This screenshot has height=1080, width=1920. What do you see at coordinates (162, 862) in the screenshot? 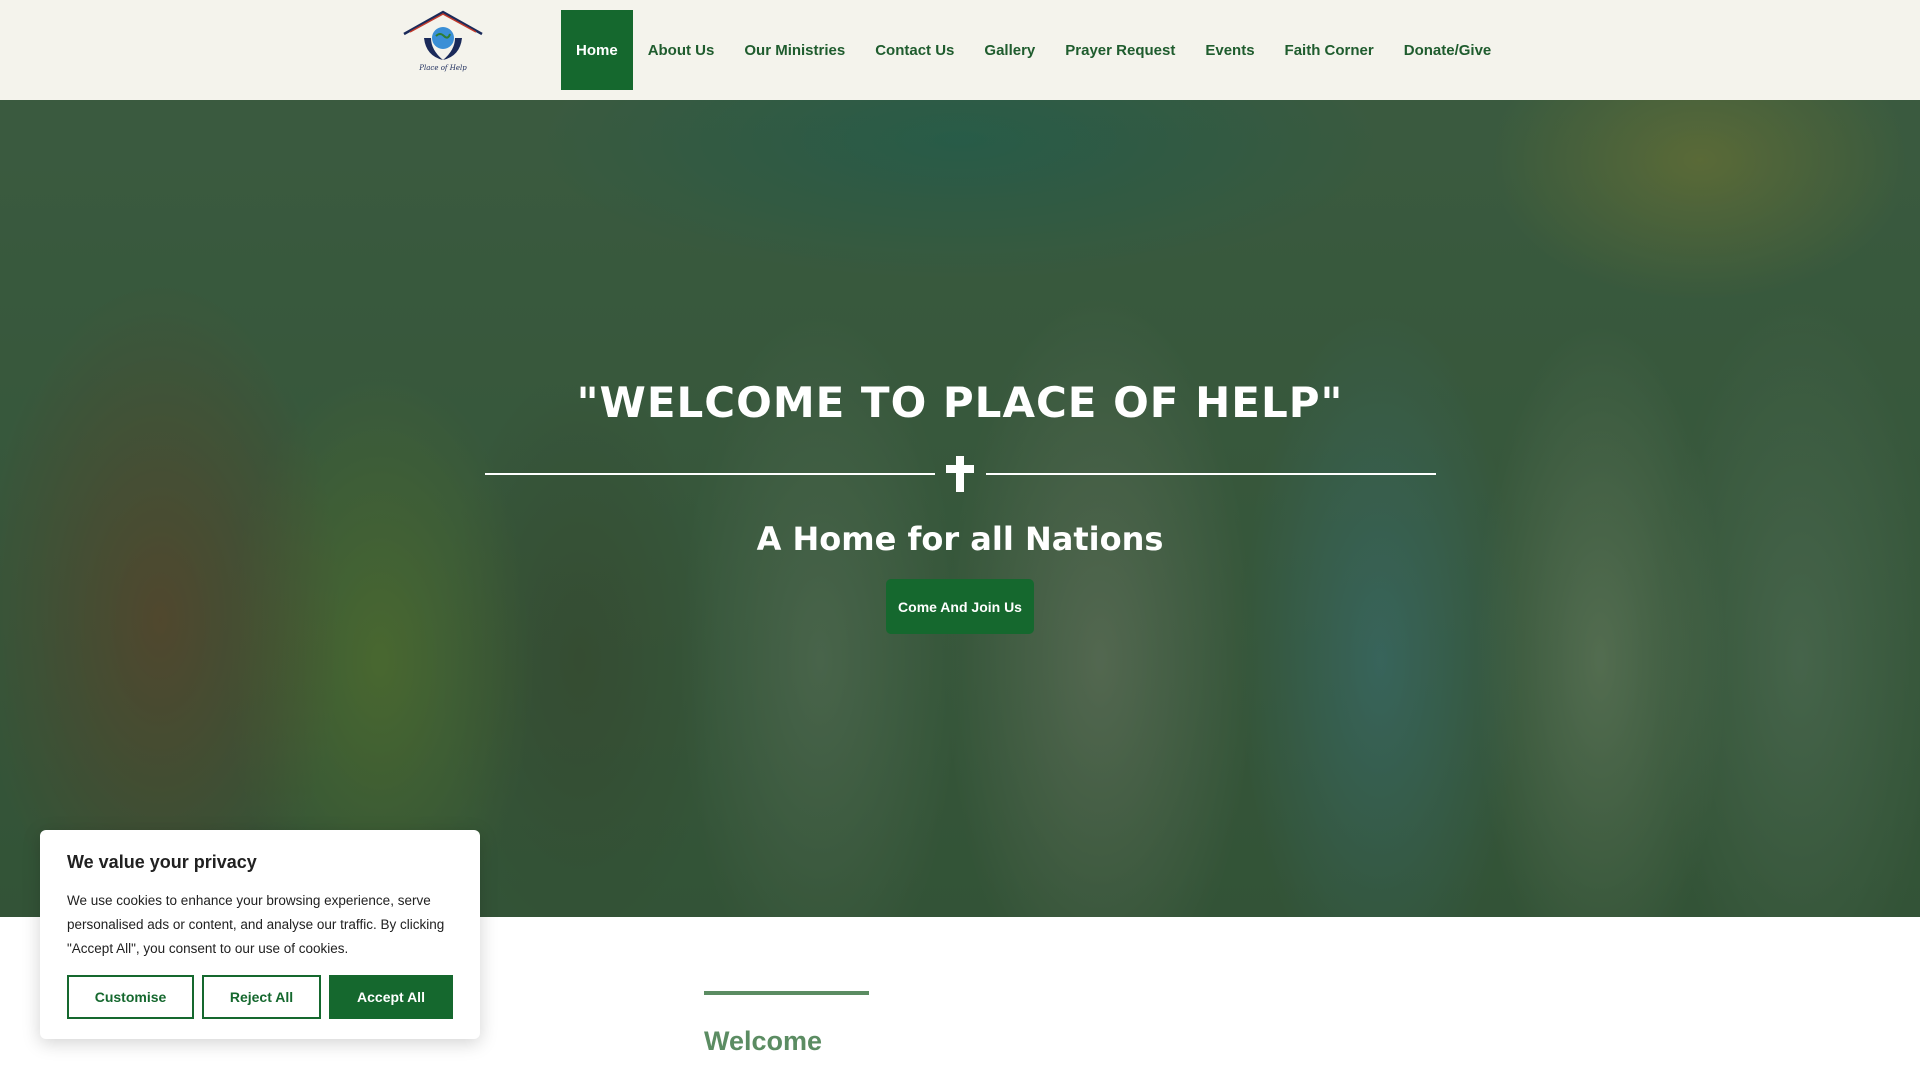
I see `cookie-title: We value your privacy` at bounding box center [162, 862].